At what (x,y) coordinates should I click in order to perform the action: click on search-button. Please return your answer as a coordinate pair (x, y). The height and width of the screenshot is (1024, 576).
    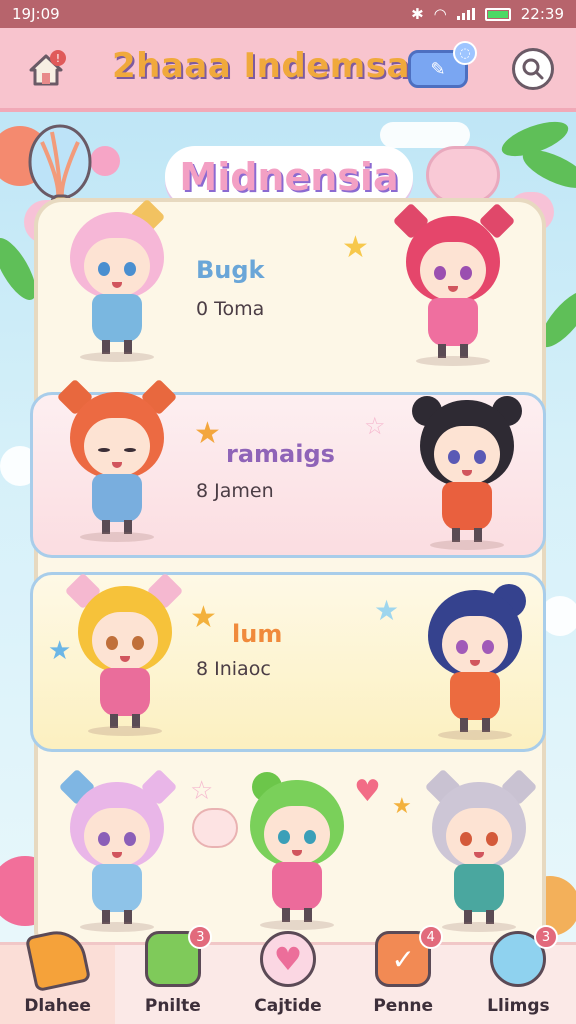
    Looking at the image, I should click on (533, 69).